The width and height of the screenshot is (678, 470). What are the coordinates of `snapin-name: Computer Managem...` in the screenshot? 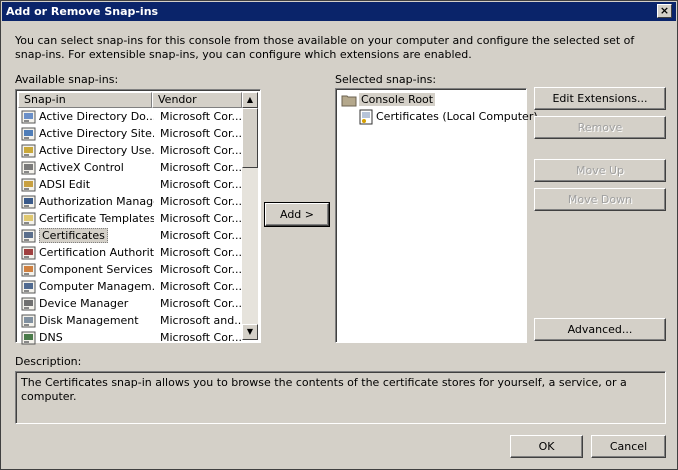 It's located at (96, 286).